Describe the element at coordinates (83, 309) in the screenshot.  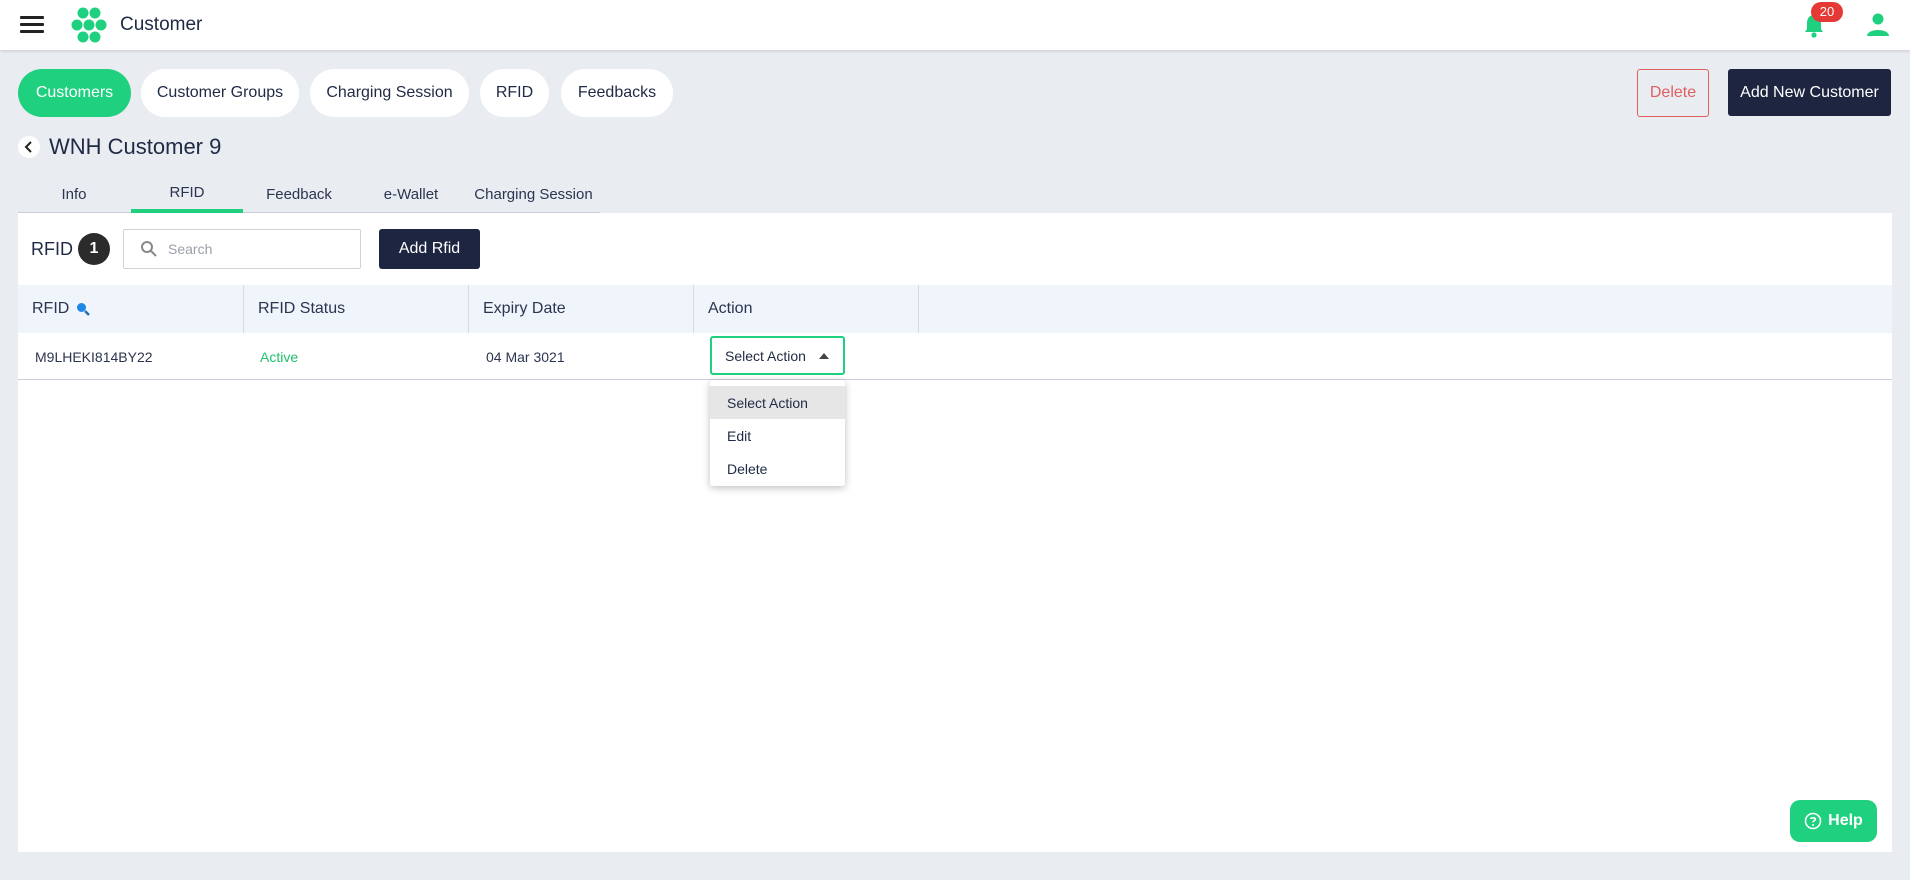
I see `search-column-icon` at that location.